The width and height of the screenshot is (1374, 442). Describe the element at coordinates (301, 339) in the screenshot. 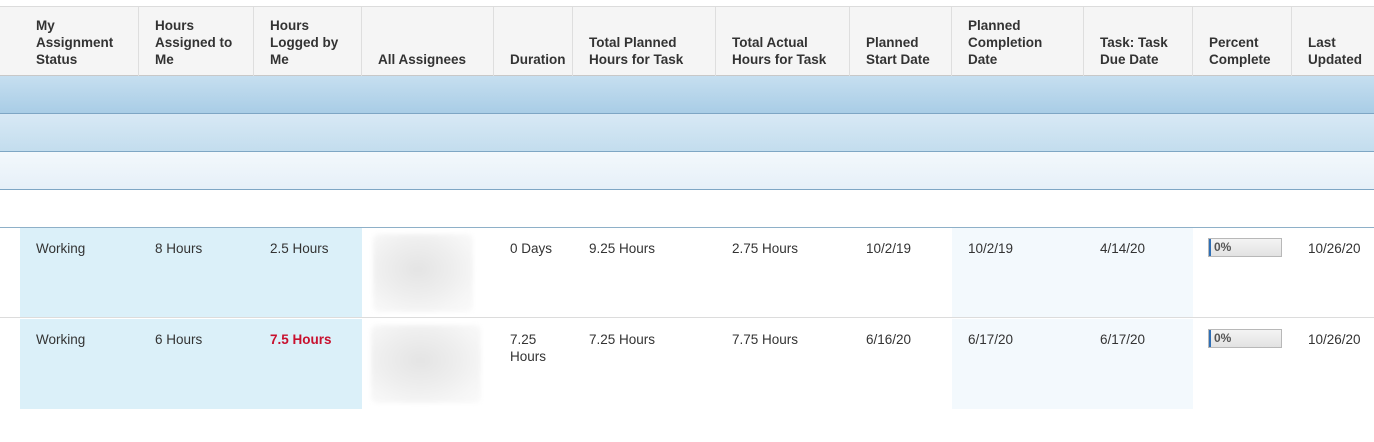

I see `hours-logged-over-assigned: 7.5 Hours` at that location.